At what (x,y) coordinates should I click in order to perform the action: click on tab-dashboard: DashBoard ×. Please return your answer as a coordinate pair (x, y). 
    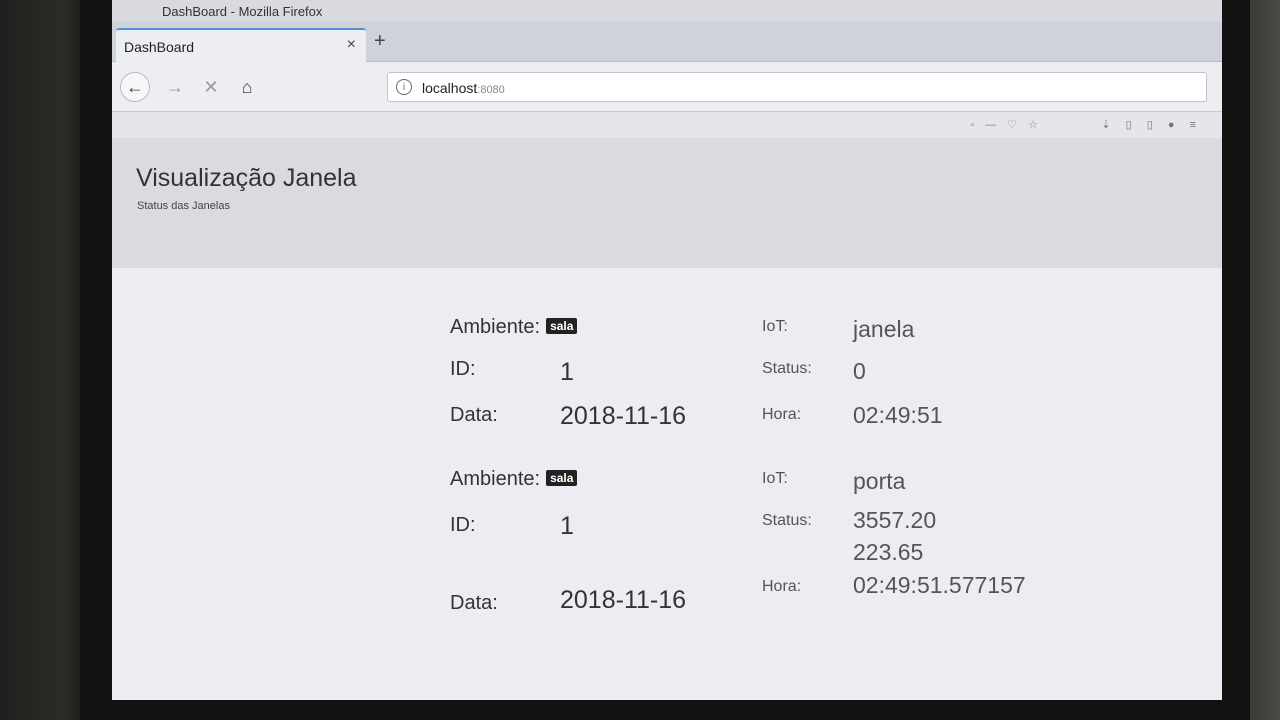
    Looking at the image, I should click on (241, 45).